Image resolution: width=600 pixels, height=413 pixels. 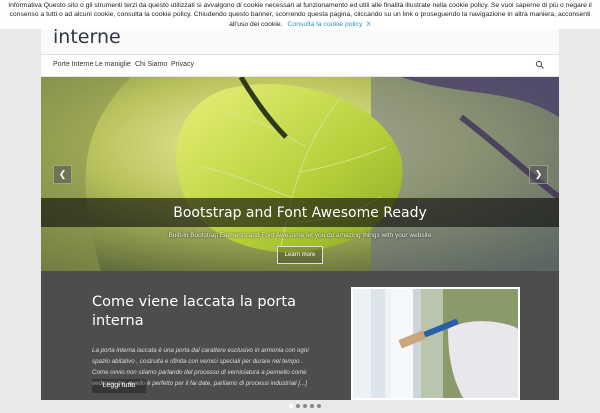 I want to click on nav-item-privacy: Privacy, so click(x=182, y=64).